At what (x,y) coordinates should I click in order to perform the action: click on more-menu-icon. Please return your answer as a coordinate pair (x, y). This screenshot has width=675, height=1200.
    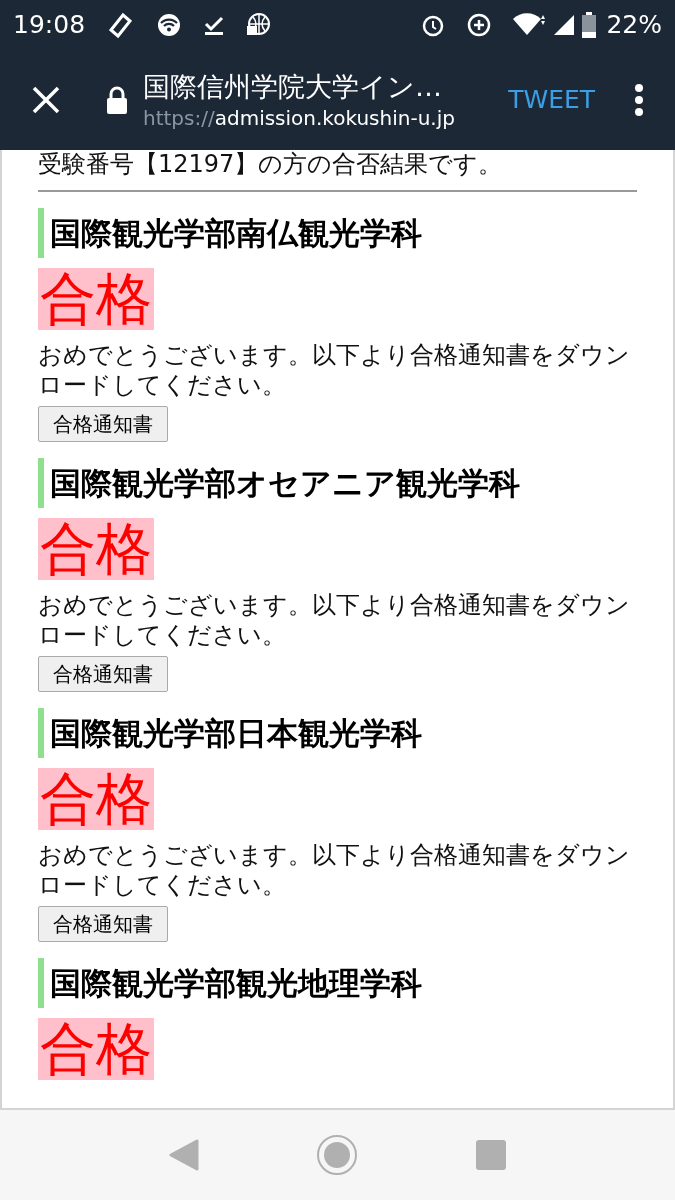
    Looking at the image, I should click on (639, 100).